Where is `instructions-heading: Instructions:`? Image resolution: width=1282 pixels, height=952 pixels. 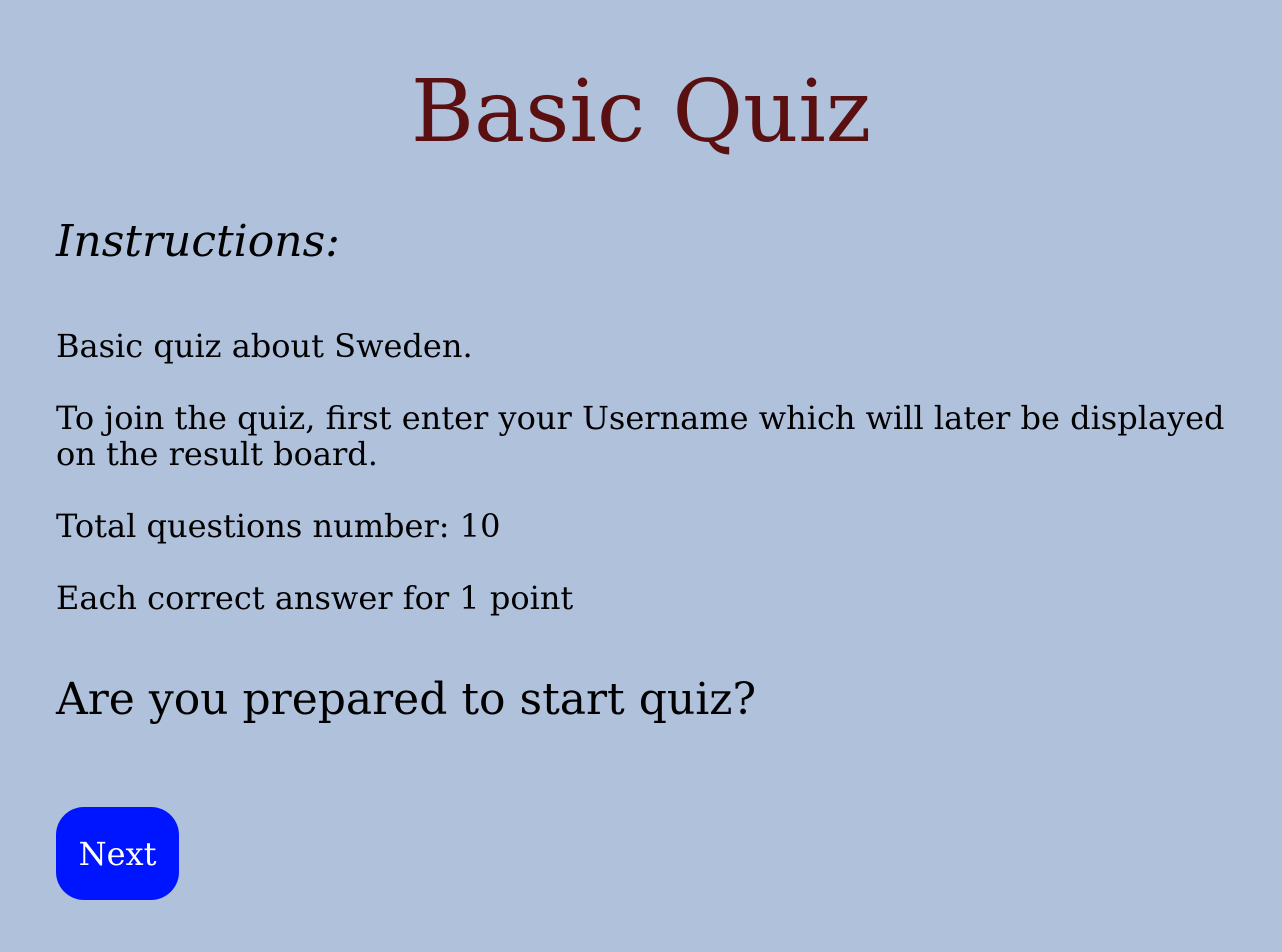
instructions-heading: Instructions: is located at coordinates (198, 241).